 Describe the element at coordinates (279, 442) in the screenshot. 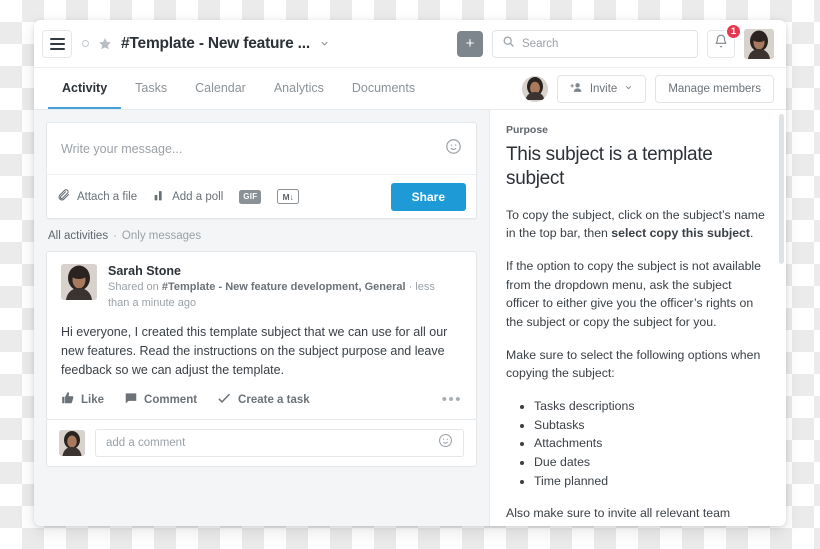

I see `comment-input: add a comment` at that location.